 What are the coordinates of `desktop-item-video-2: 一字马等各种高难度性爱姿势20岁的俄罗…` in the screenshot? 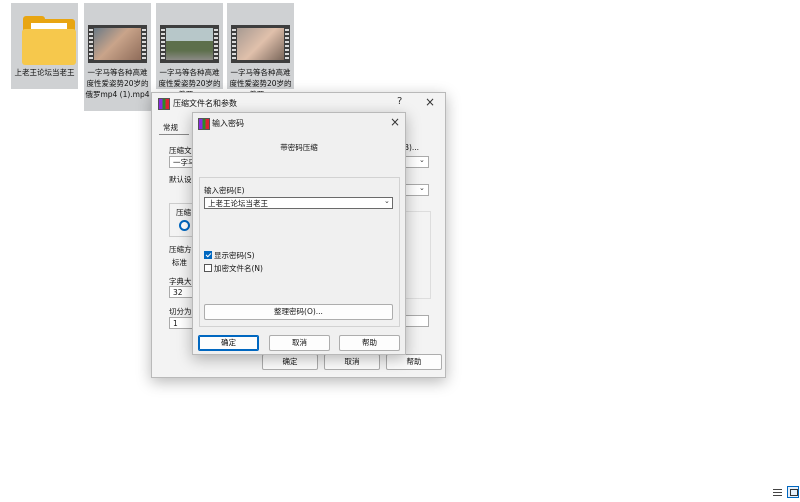 It's located at (189, 51).